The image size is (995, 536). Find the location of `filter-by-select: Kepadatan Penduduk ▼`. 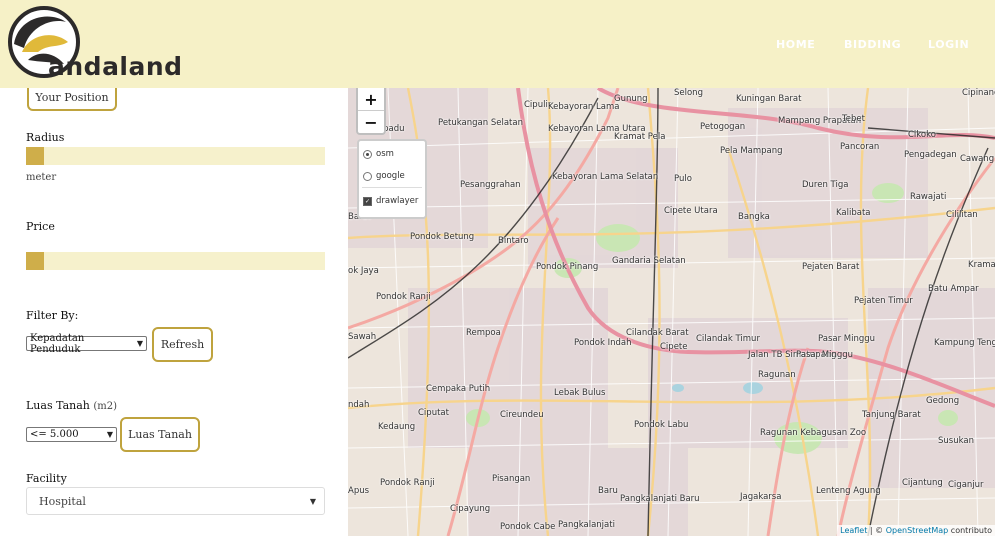

filter-by-select: Kepadatan Penduduk ▼ is located at coordinates (86, 344).